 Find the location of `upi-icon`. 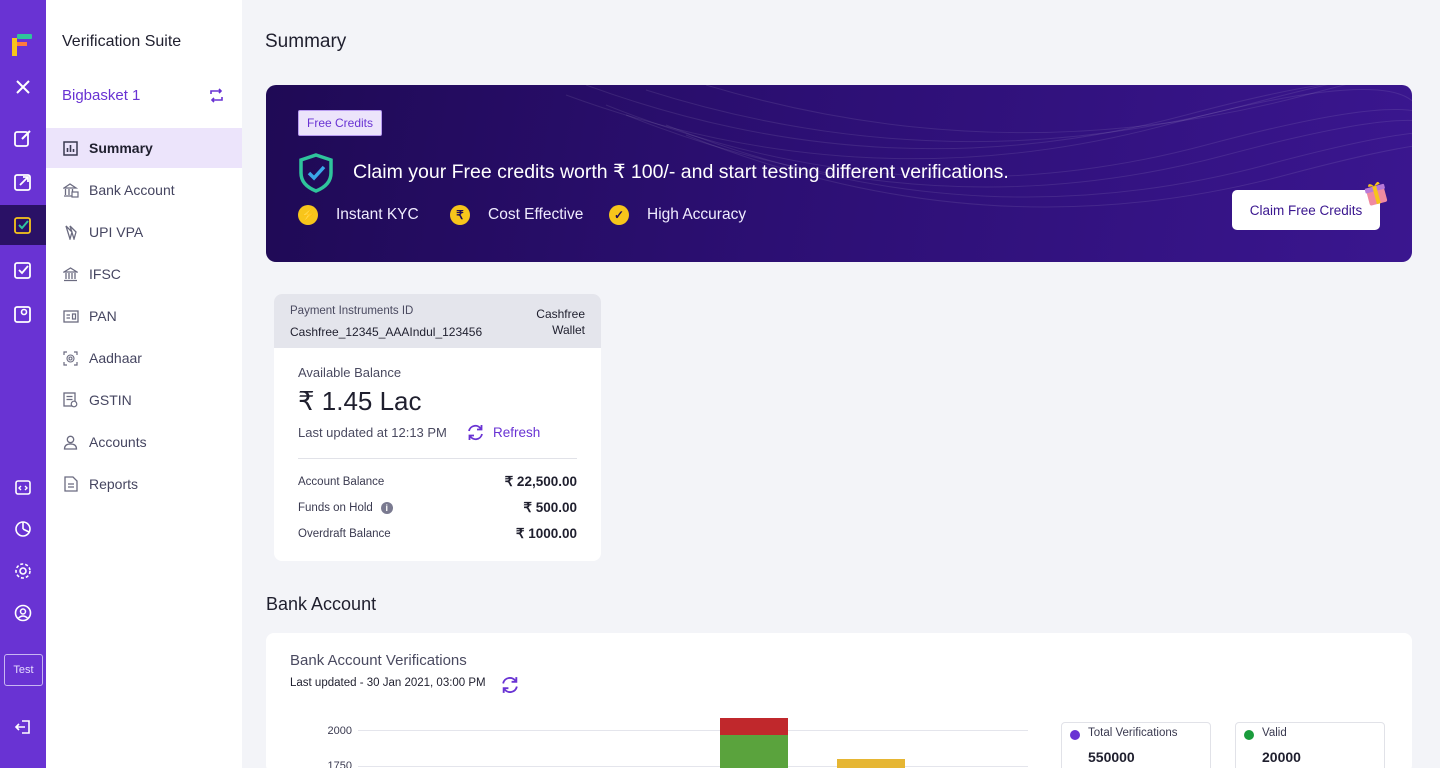

upi-icon is located at coordinates (70, 232).